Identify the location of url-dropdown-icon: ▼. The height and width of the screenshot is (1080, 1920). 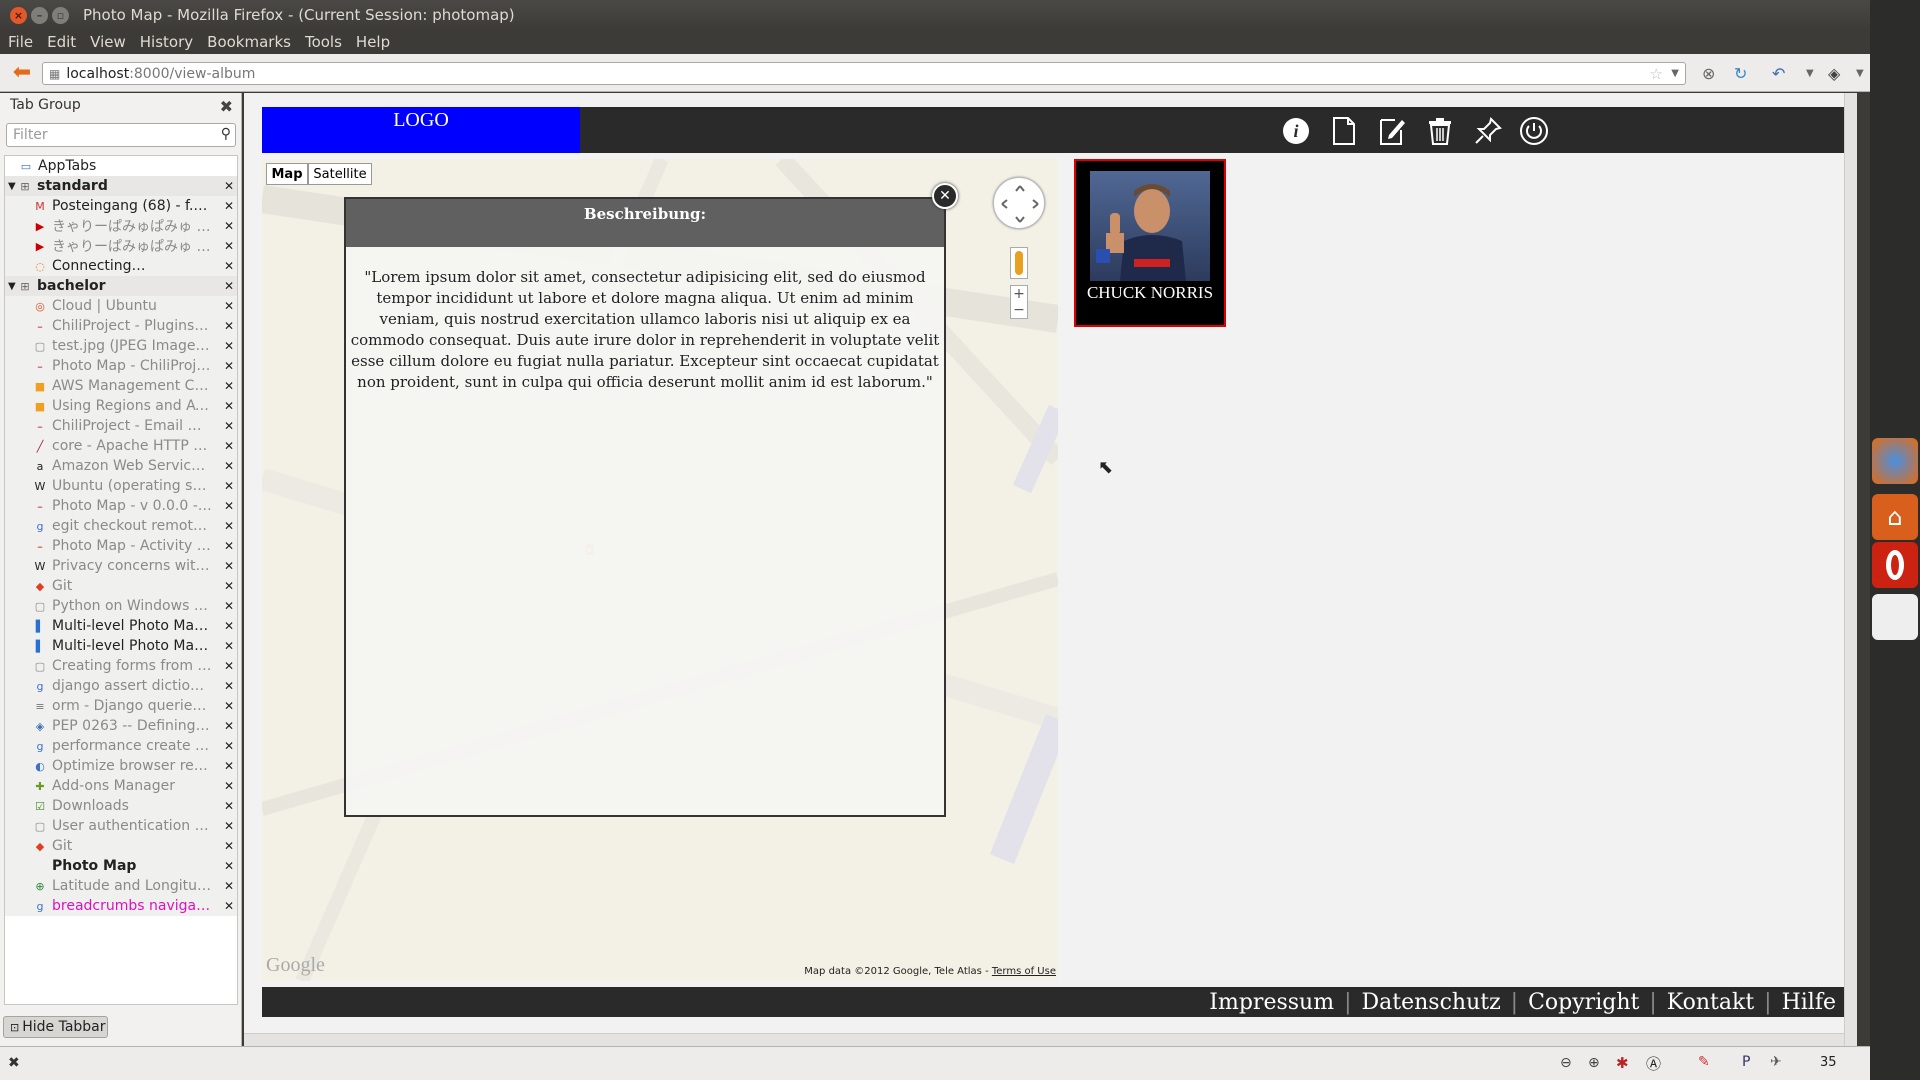
(1675, 73).